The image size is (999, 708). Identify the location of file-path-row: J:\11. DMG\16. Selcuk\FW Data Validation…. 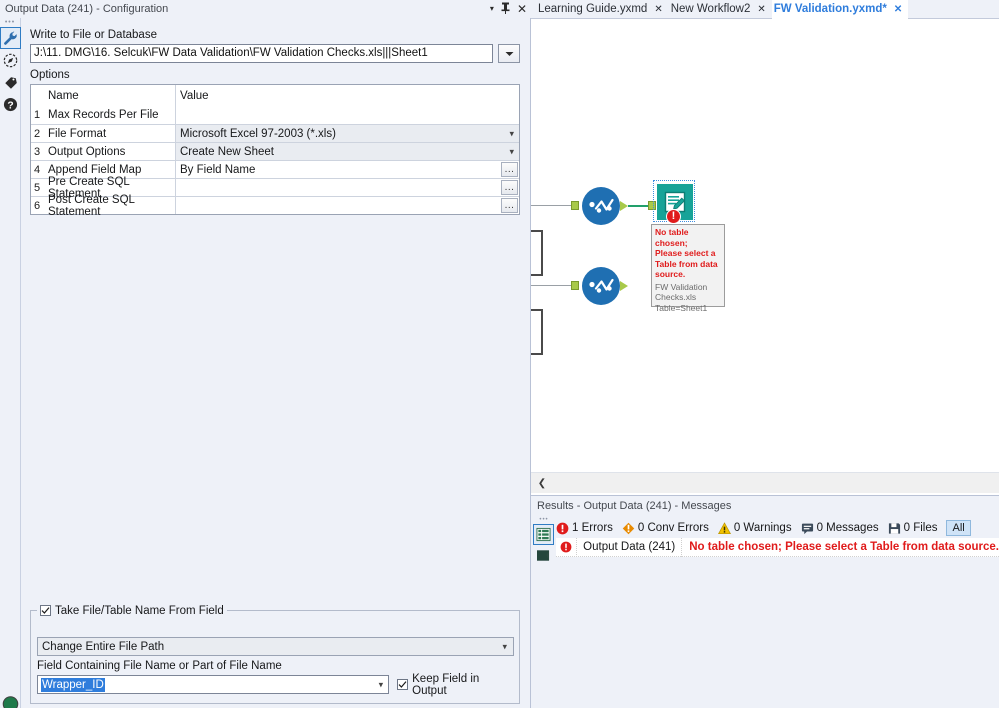
(275, 53).